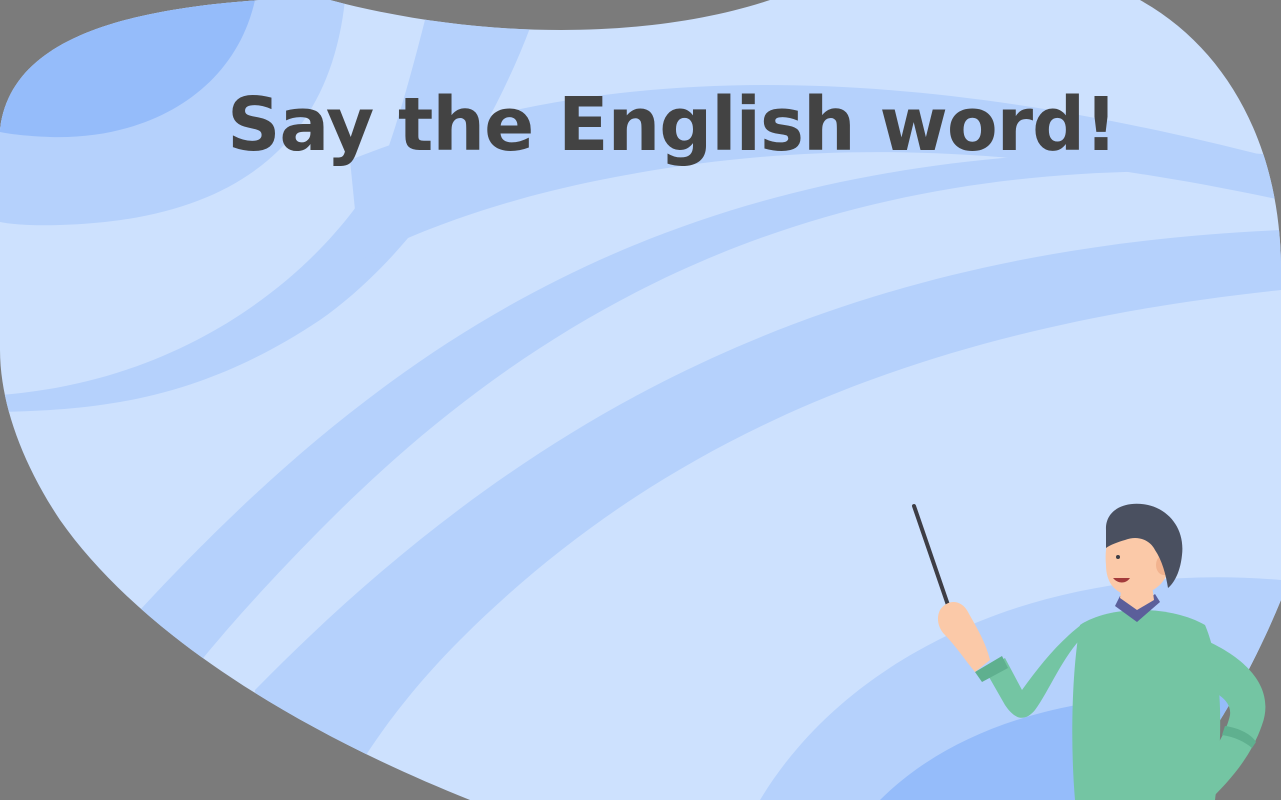  Describe the element at coordinates (1146, 705) in the screenshot. I see `sweater-body` at that location.